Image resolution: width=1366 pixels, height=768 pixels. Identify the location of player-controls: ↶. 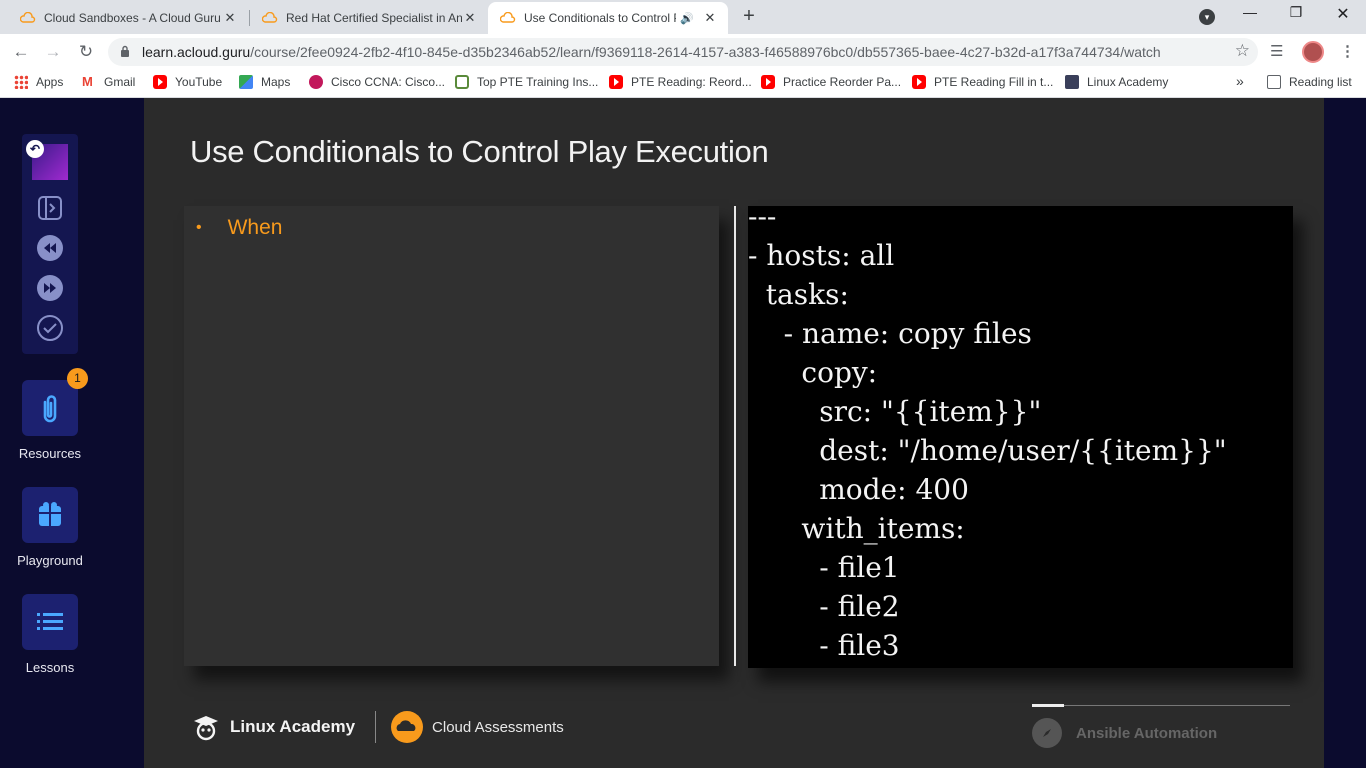
(50, 244).